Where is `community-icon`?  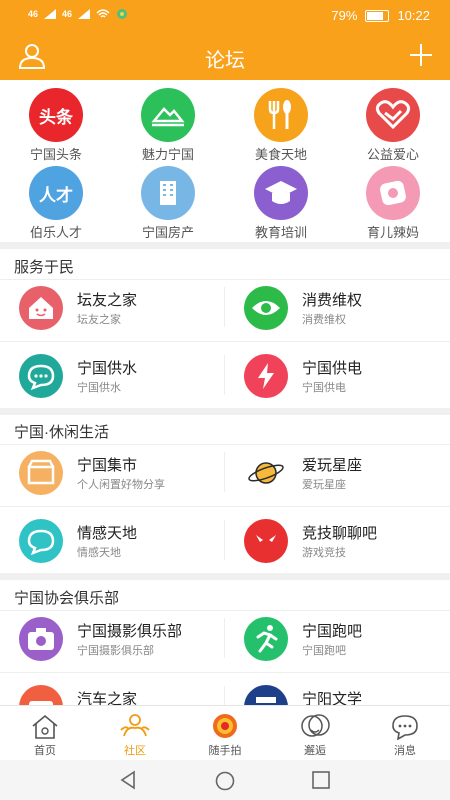 community-icon is located at coordinates (135, 726).